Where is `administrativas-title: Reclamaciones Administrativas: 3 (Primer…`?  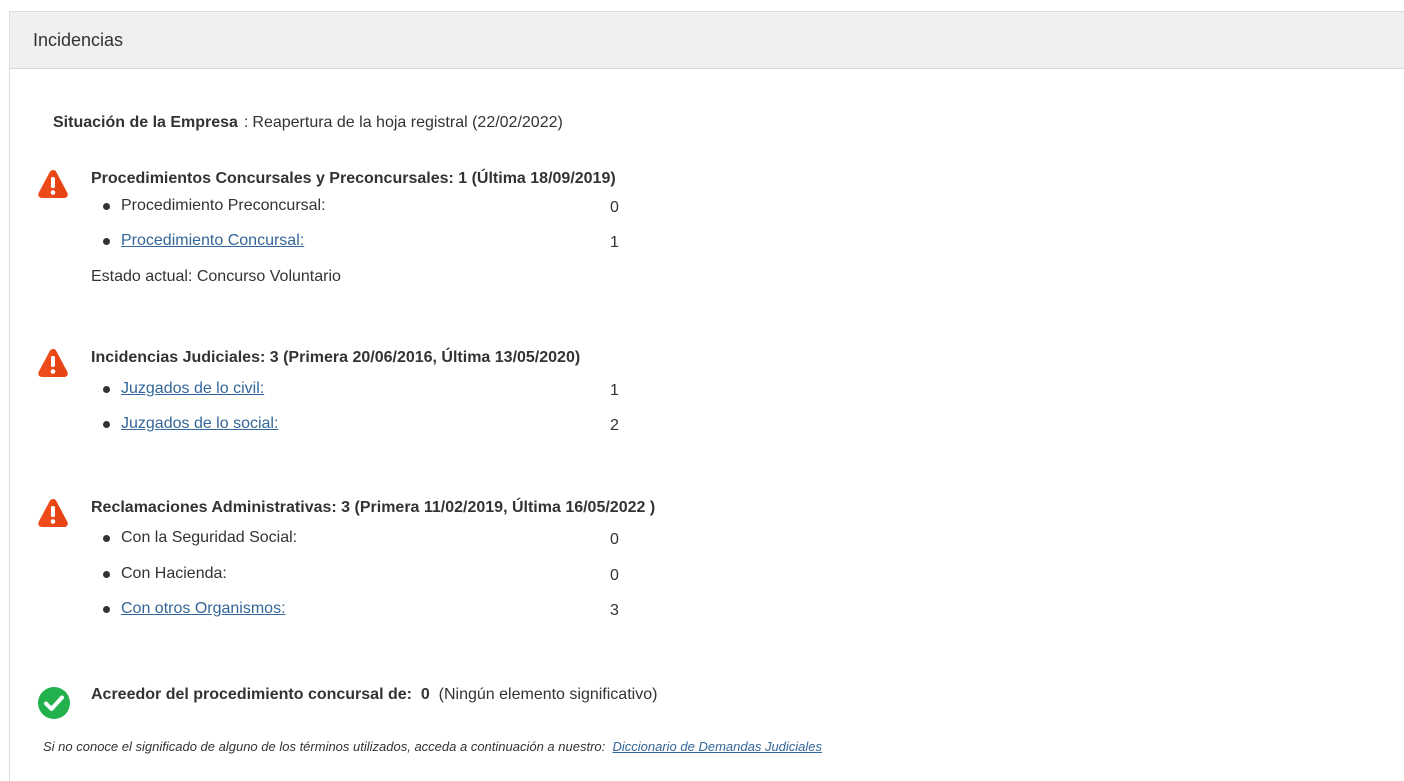
administrativas-title: Reclamaciones Administrativas: 3 (Primer… is located at coordinates (373, 507).